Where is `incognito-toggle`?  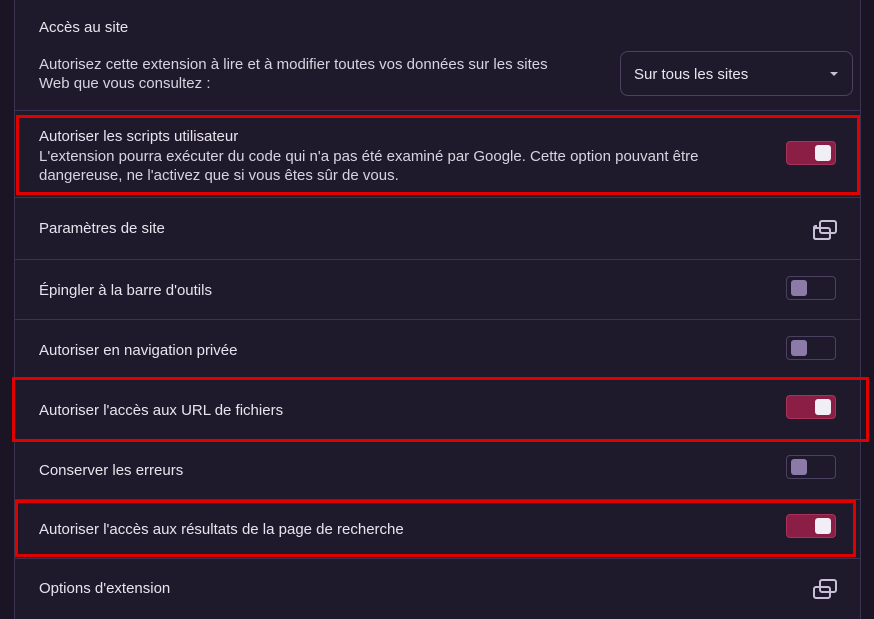
incognito-toggle is located at coordinates (811, 348).